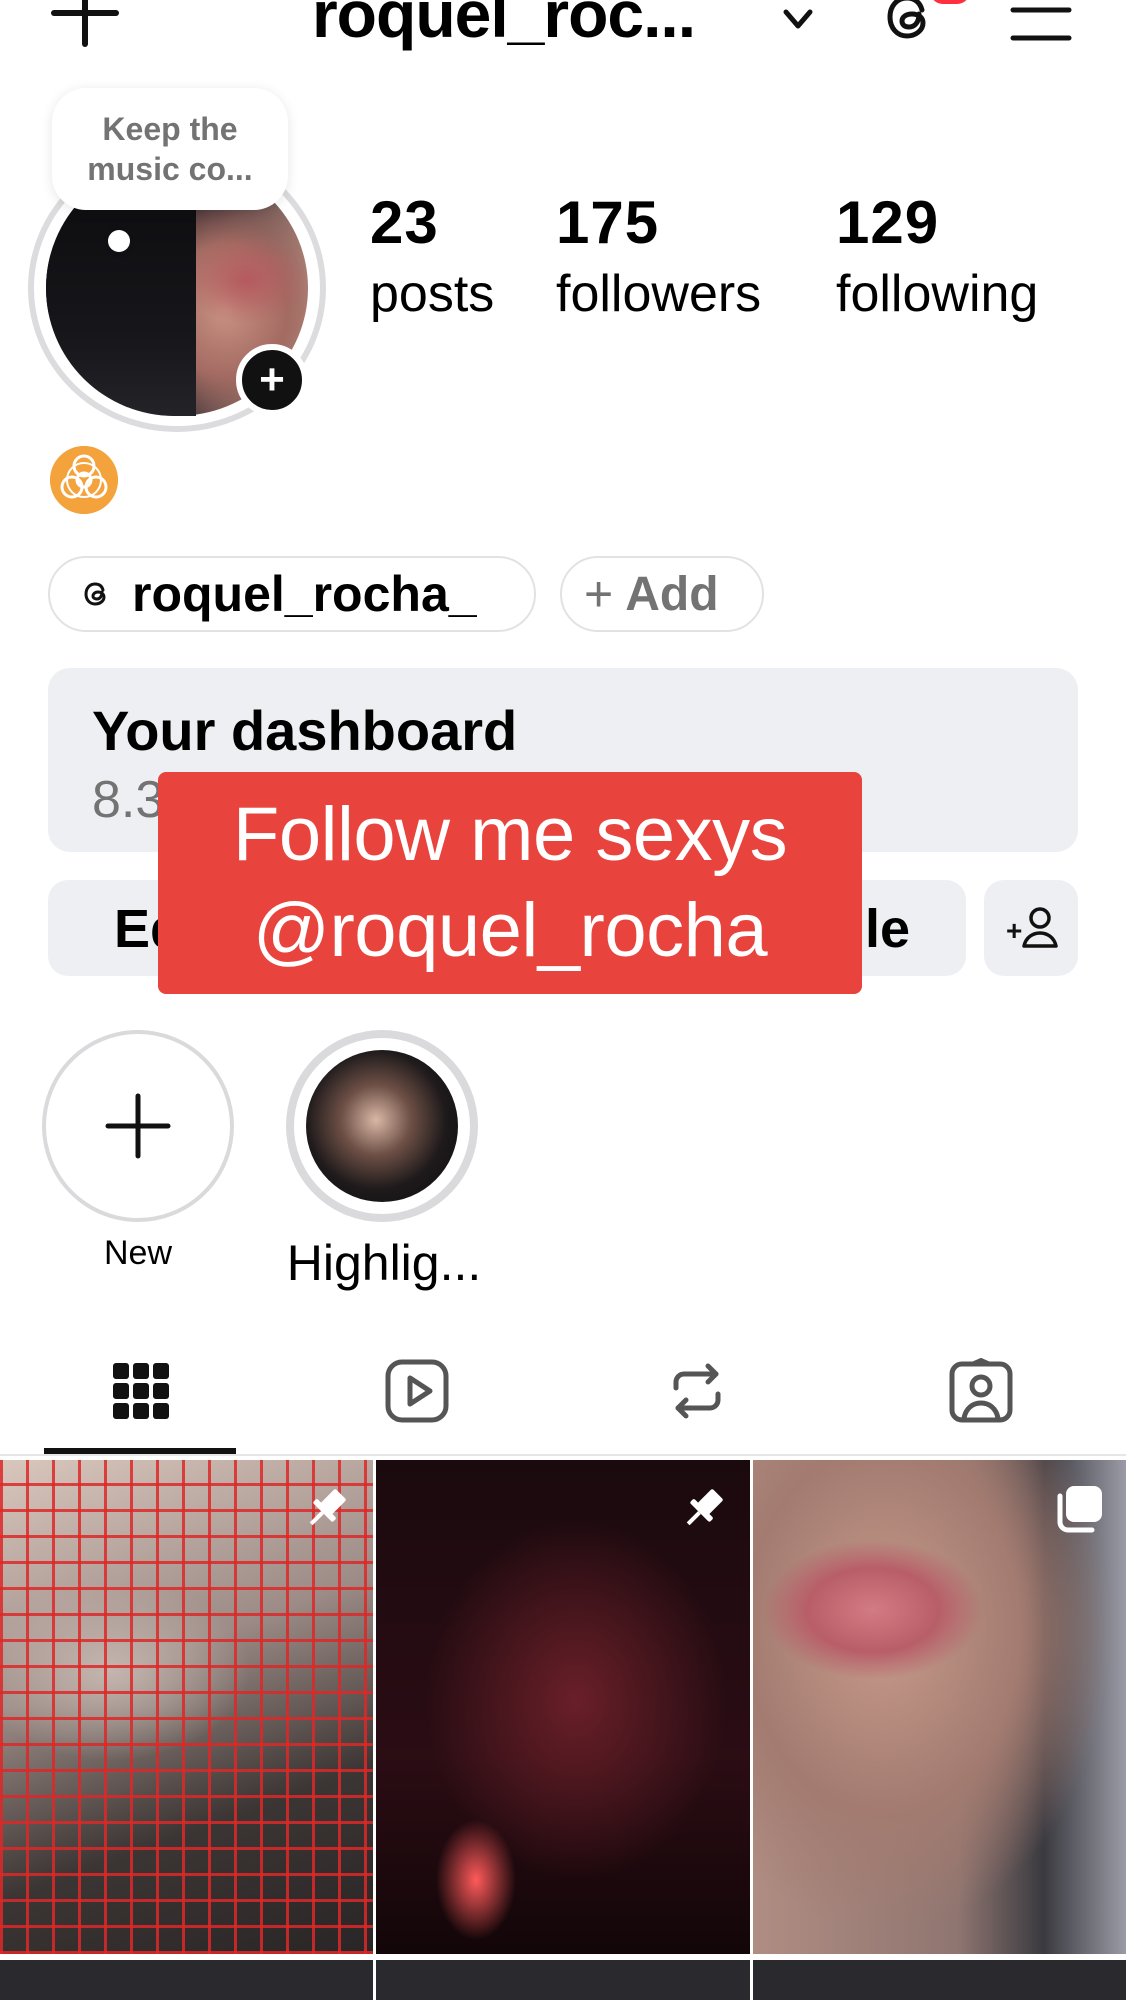 This screenshot has height=2000, width=1126. What do you see at coordinates (304, 594) in the screenshot?
I see `threads-handle: roquel_rocha_` at bounding box center [304, 594].